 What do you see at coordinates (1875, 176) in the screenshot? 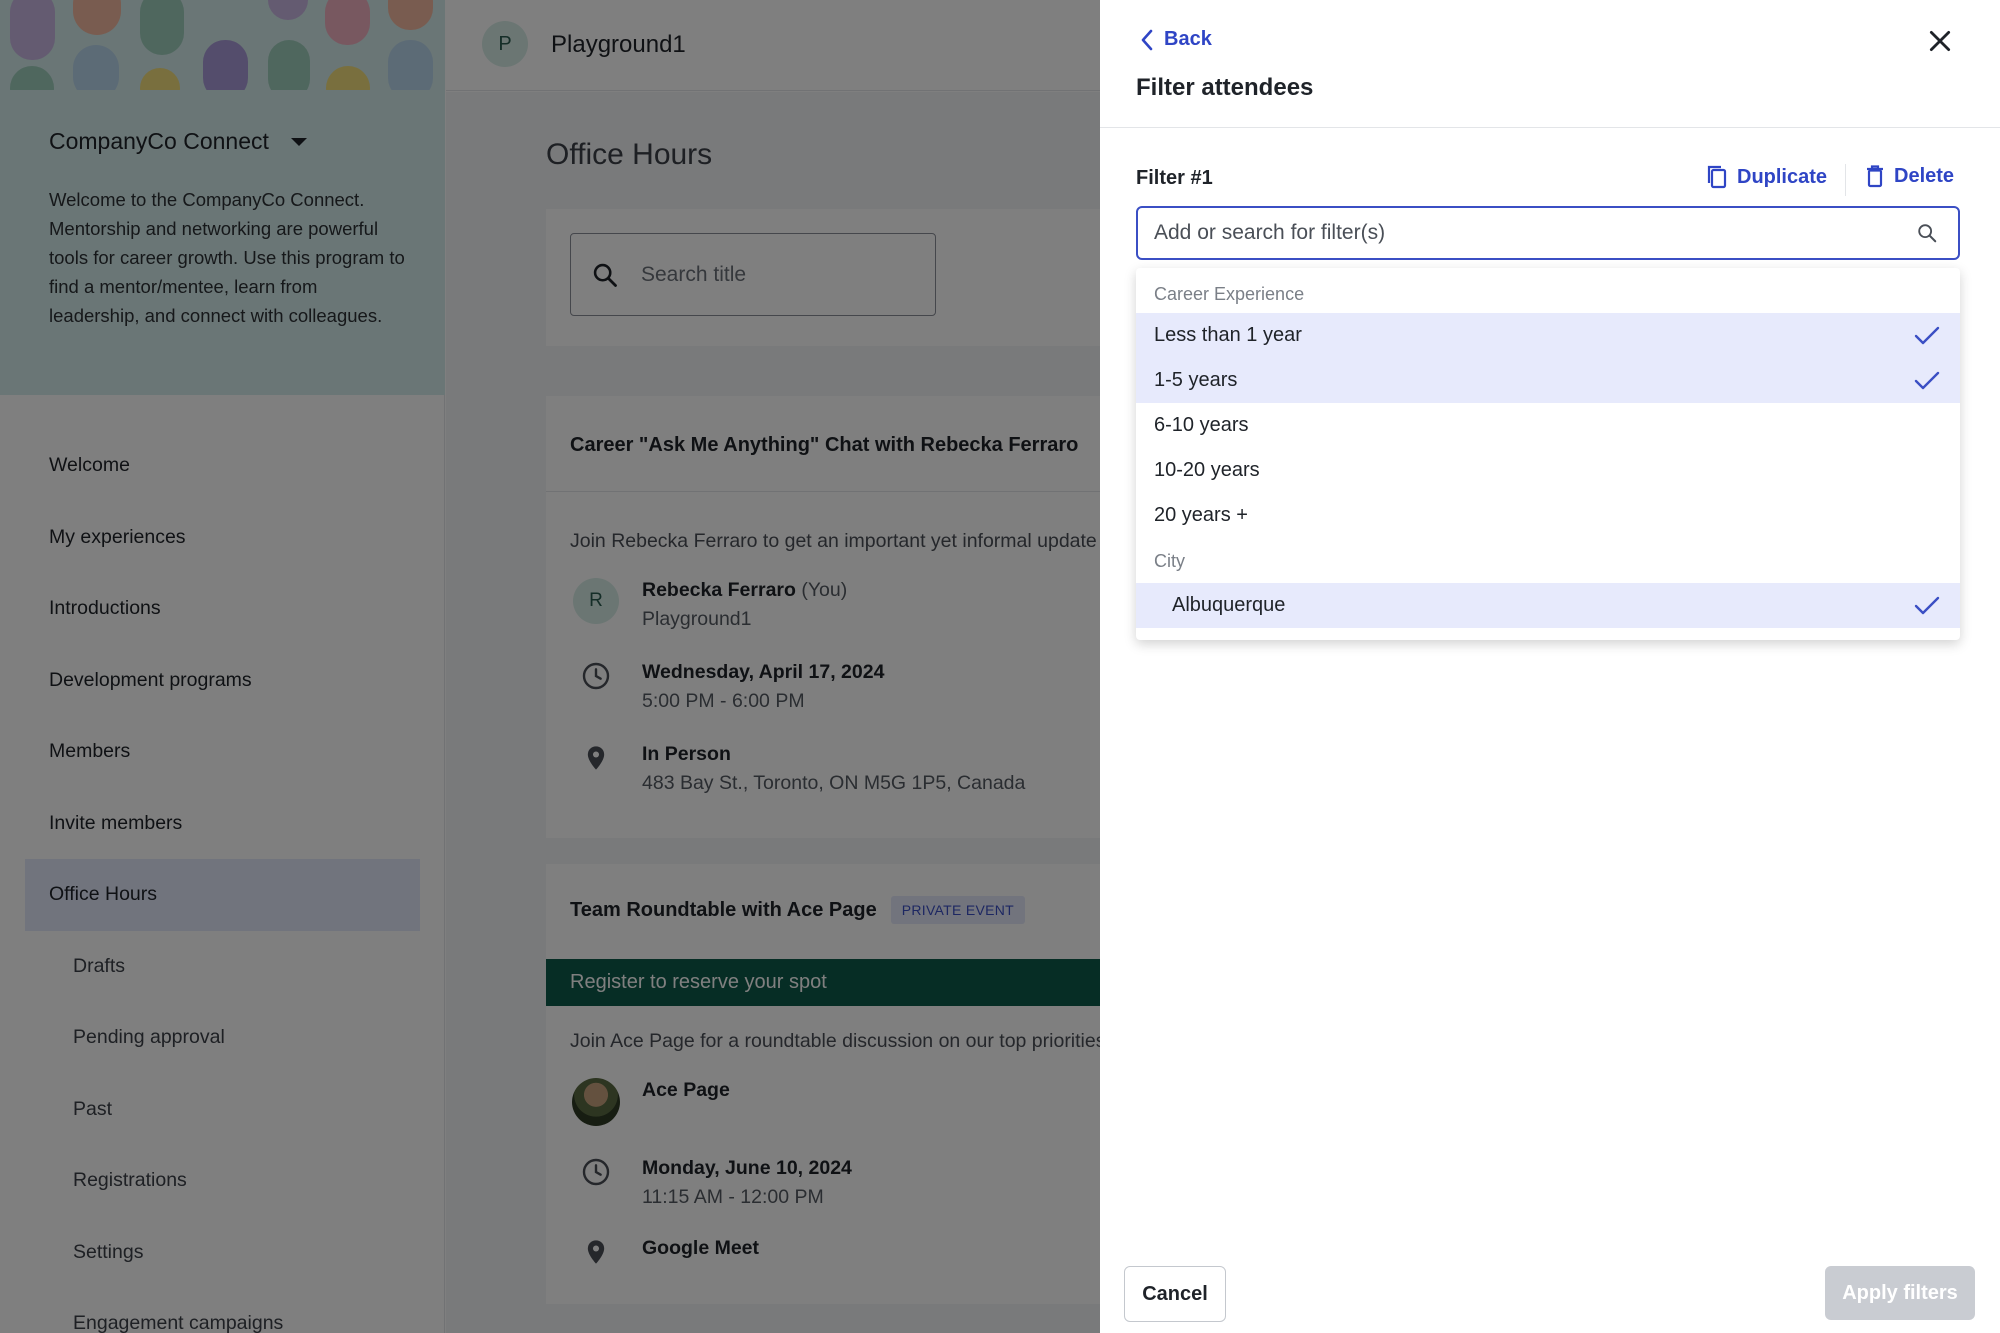
I see `trash-icon` at bounding box center [1875, 176].